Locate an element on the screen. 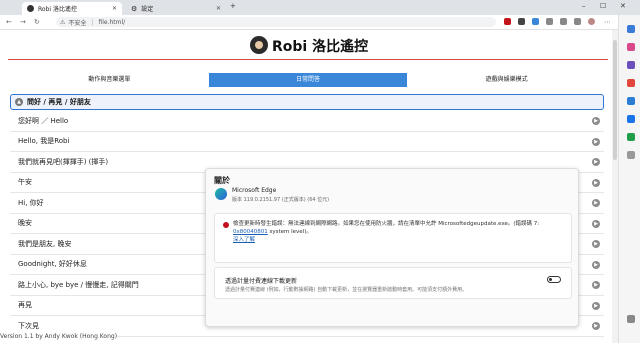  list-item: Hello, 我是Robi ▶ is located at coordinates (307, 142).